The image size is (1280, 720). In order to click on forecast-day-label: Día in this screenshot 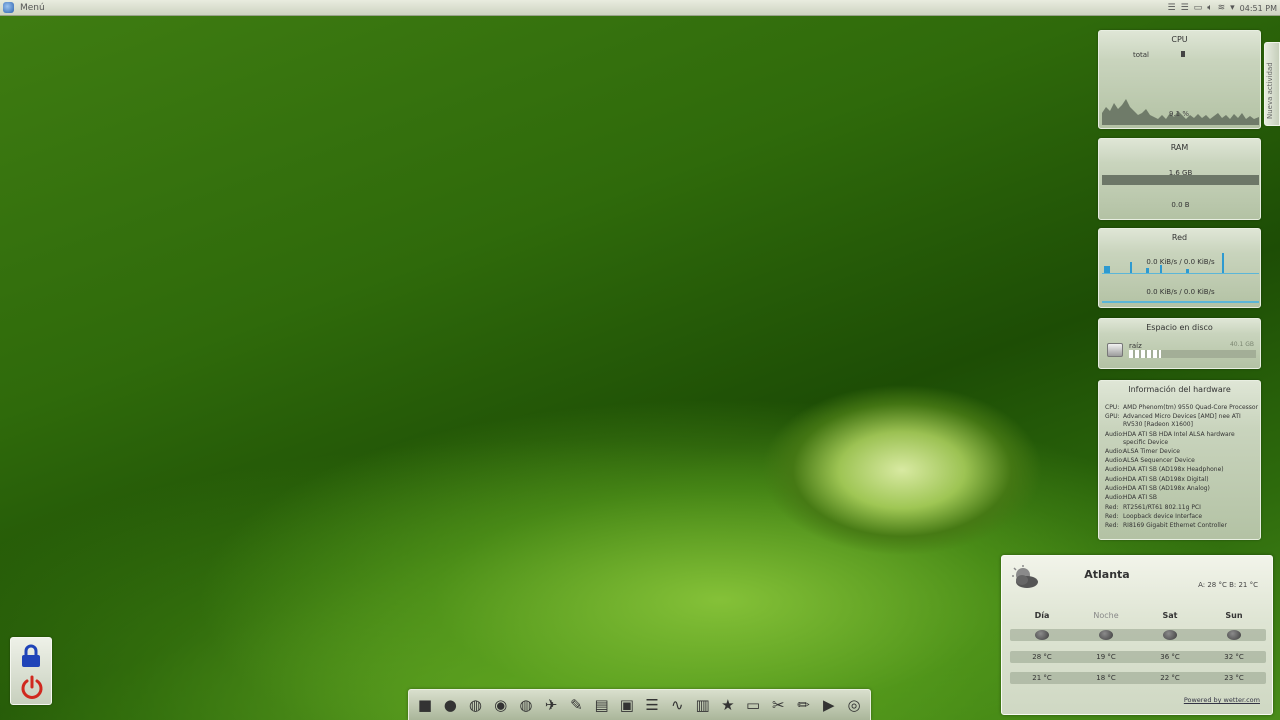, I will do `click(1042, 615)`.